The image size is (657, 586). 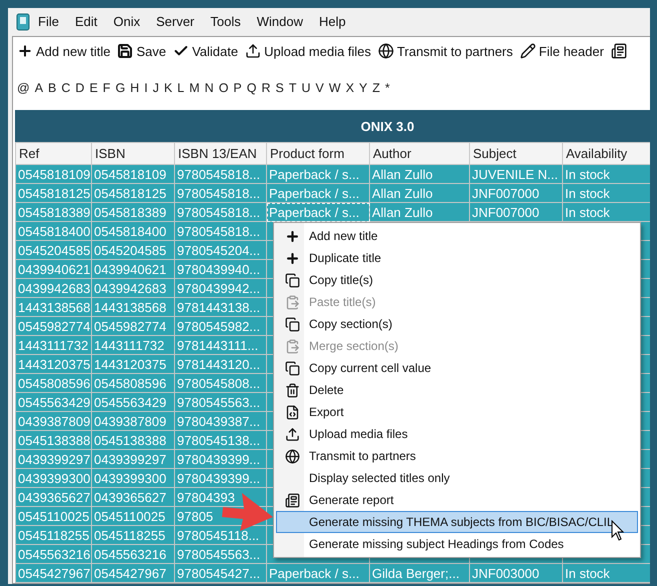 I want to click on column-header: ISBN, so click(x=133, y=153).